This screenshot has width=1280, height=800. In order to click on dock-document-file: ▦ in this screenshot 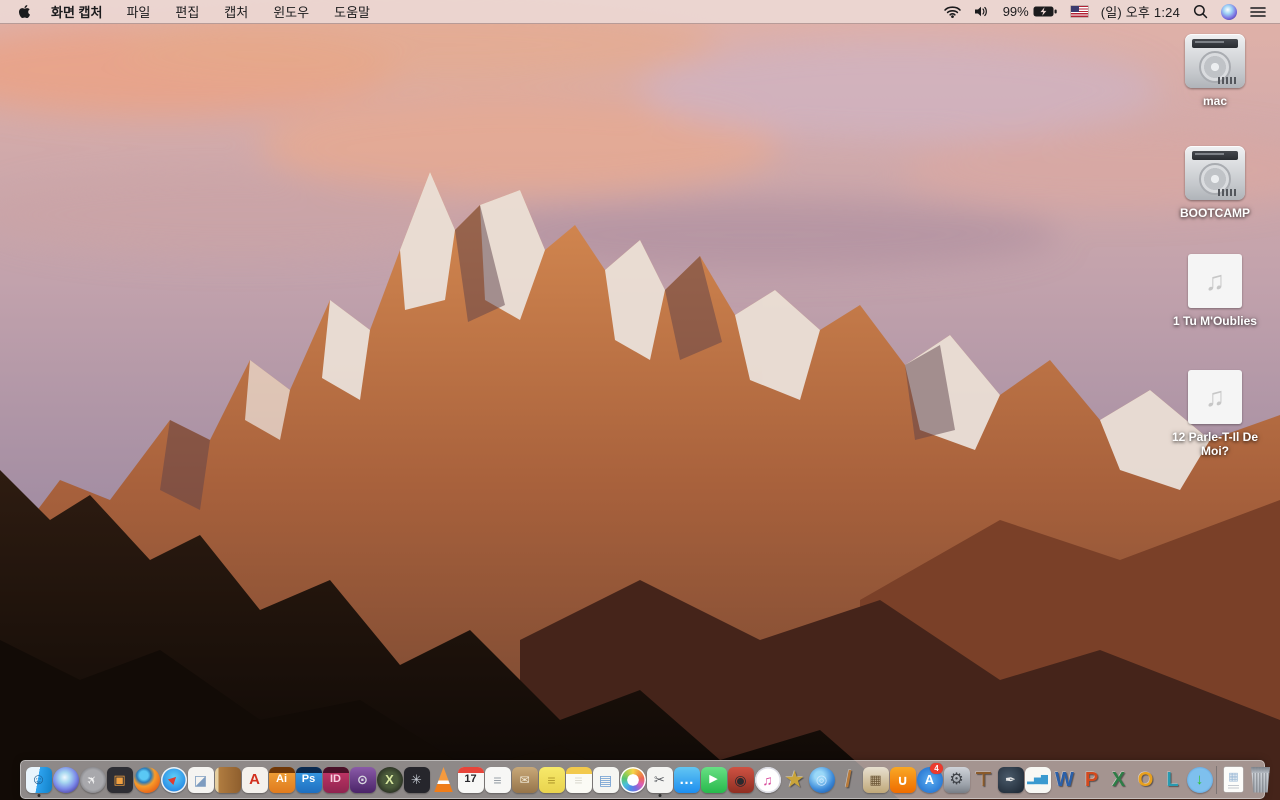, I will do `click(1233, 779)`.